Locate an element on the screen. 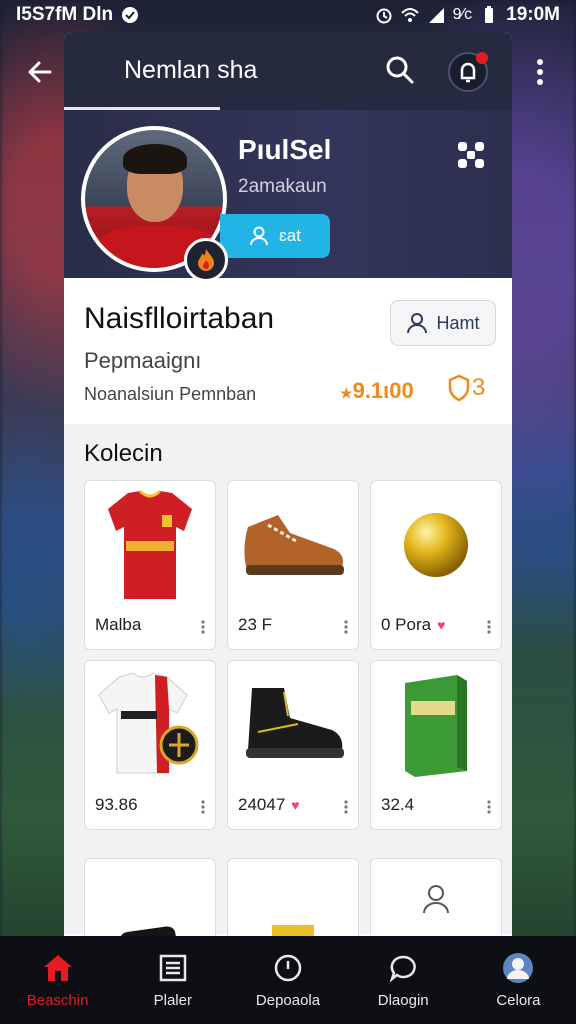  home-icon is located at coordinates (58, 968).